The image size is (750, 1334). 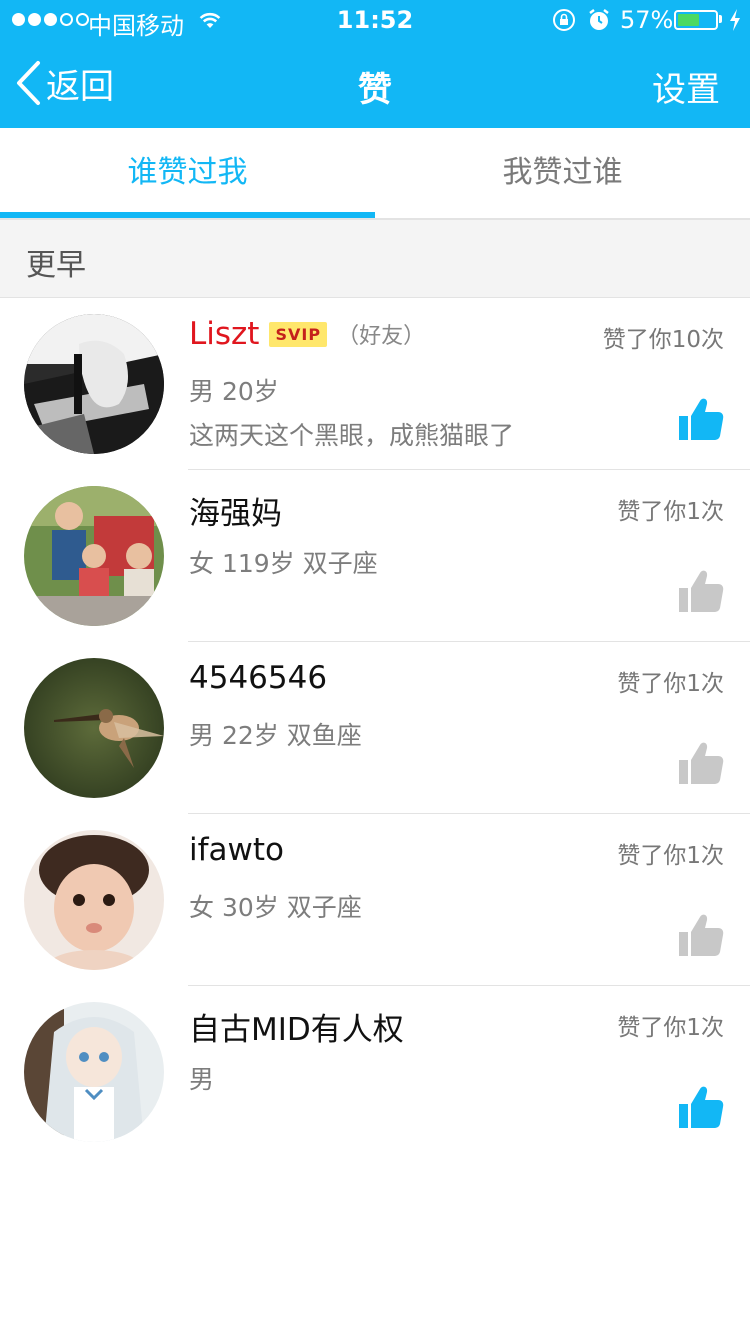 What do you see at coordinates (375, 90) in the screenshot?
I see `page-title: 赞` at bounding box center [375, 90].